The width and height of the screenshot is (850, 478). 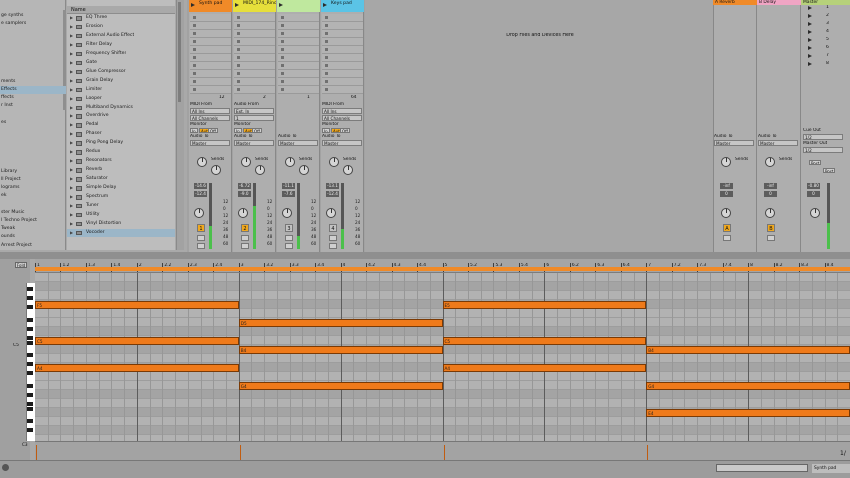 What do you see at coordinates (827, 63) in the screenshot?
I see `scene-number: 8` at bounding box center [827, 63].